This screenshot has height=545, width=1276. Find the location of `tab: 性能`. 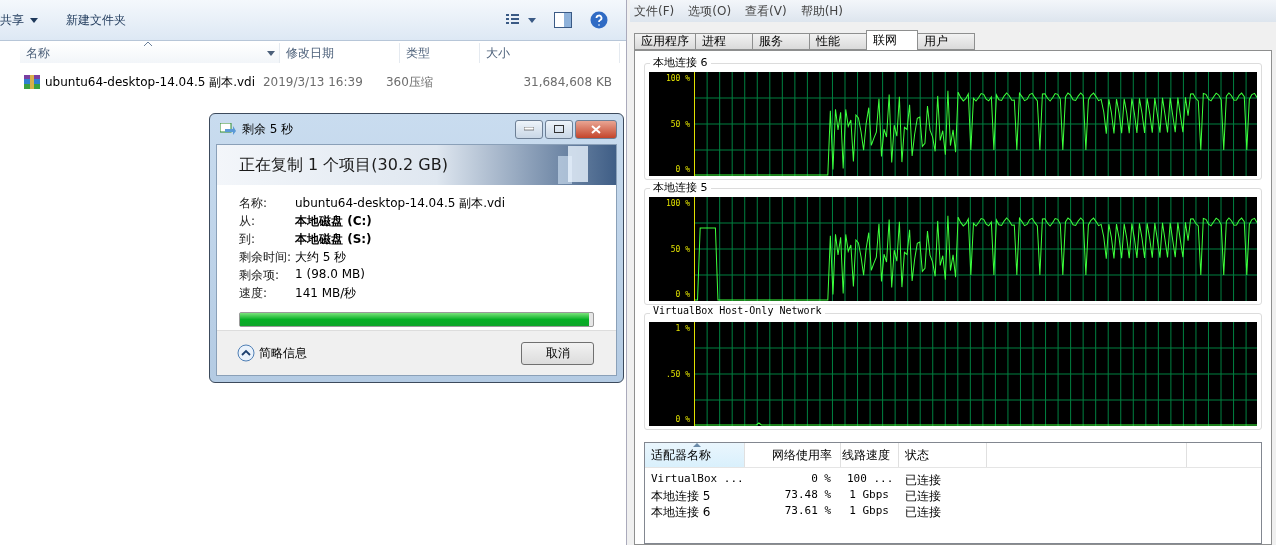

tab: 性能 is located at coordinates (838, 41).